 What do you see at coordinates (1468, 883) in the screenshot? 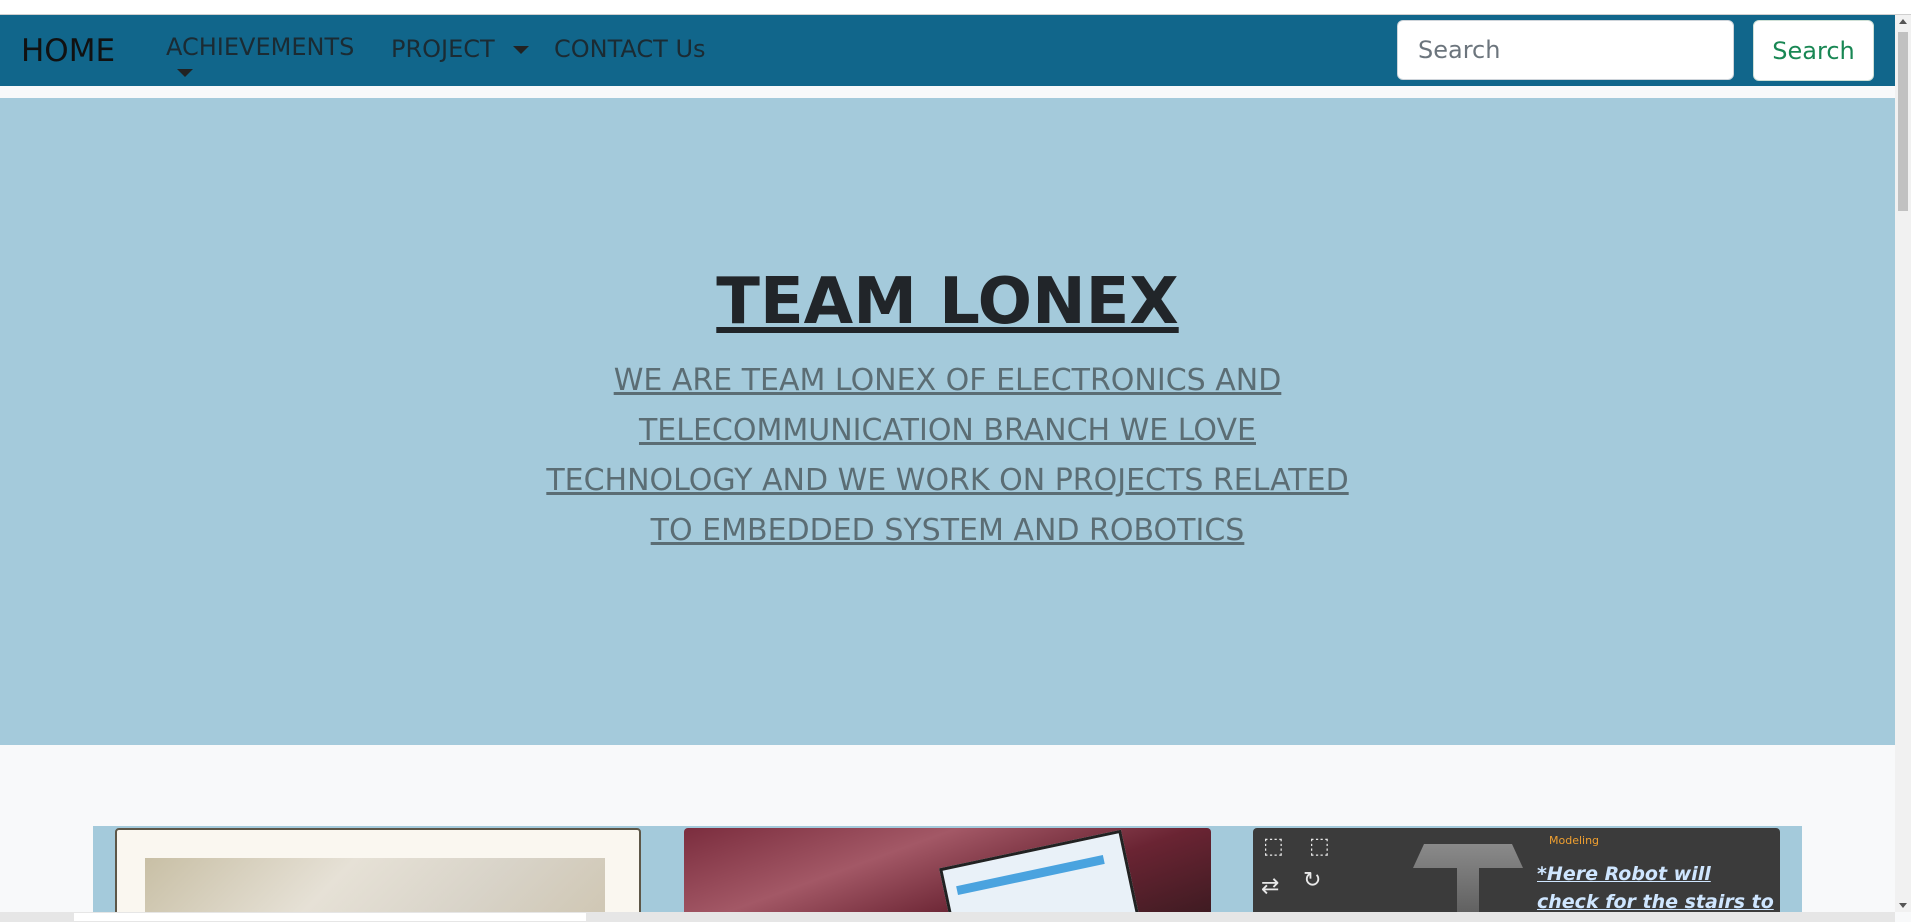
I see `robot-model-render` at bounding box center [1468, 883].